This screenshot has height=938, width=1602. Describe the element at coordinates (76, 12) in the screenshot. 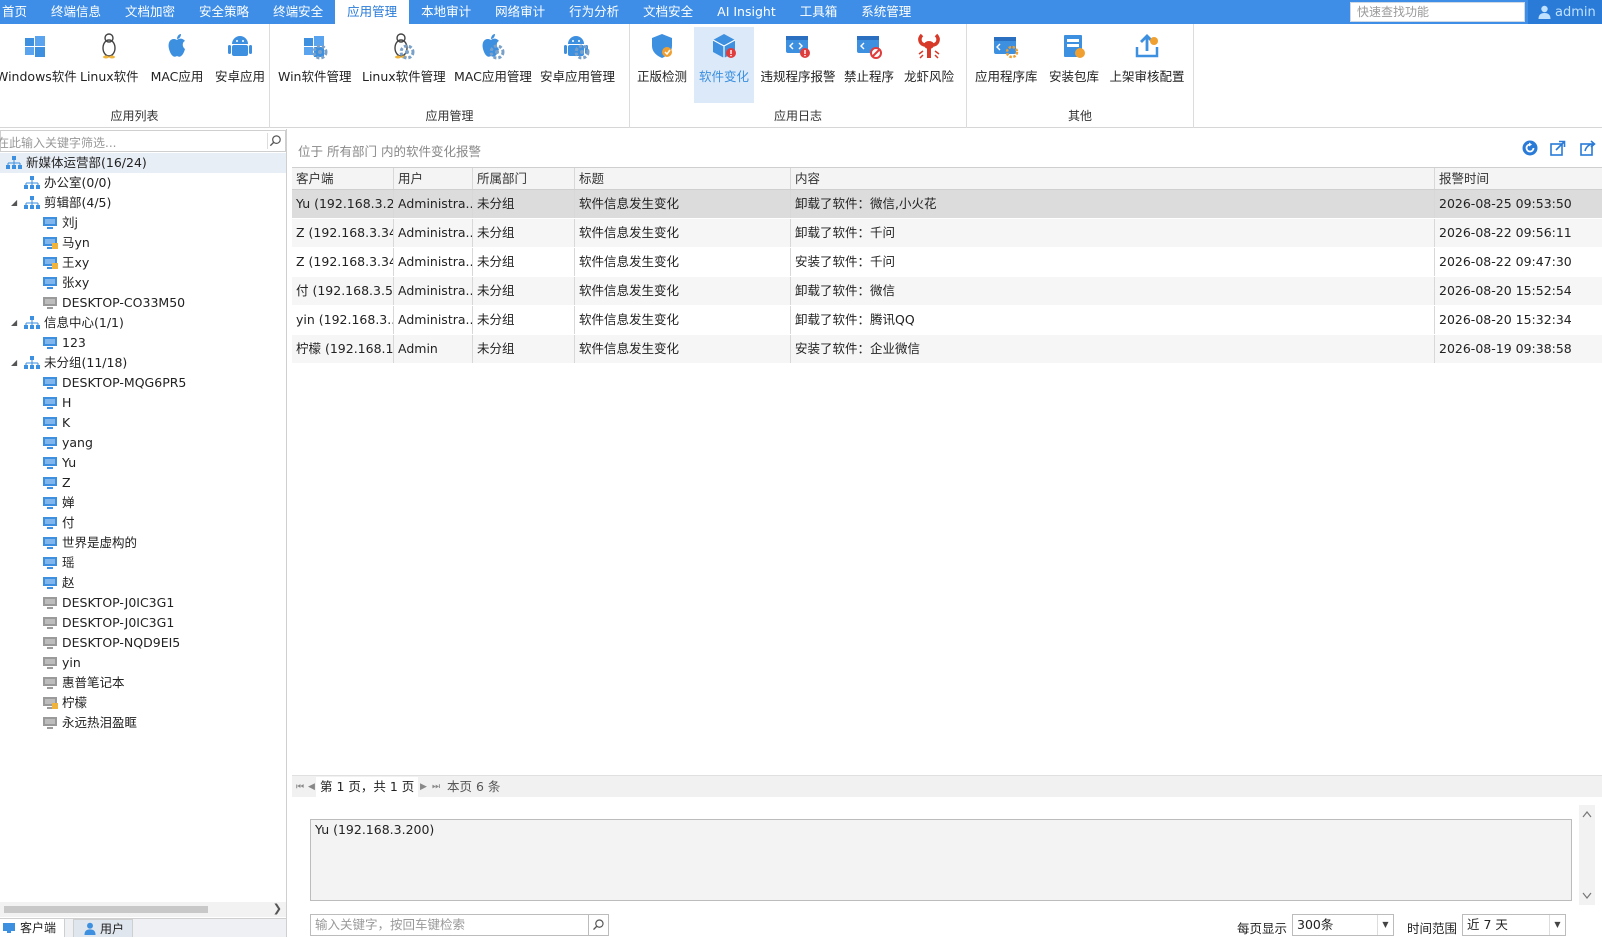

I see `menu-tab-terminal-info: 终端信息` at that location.